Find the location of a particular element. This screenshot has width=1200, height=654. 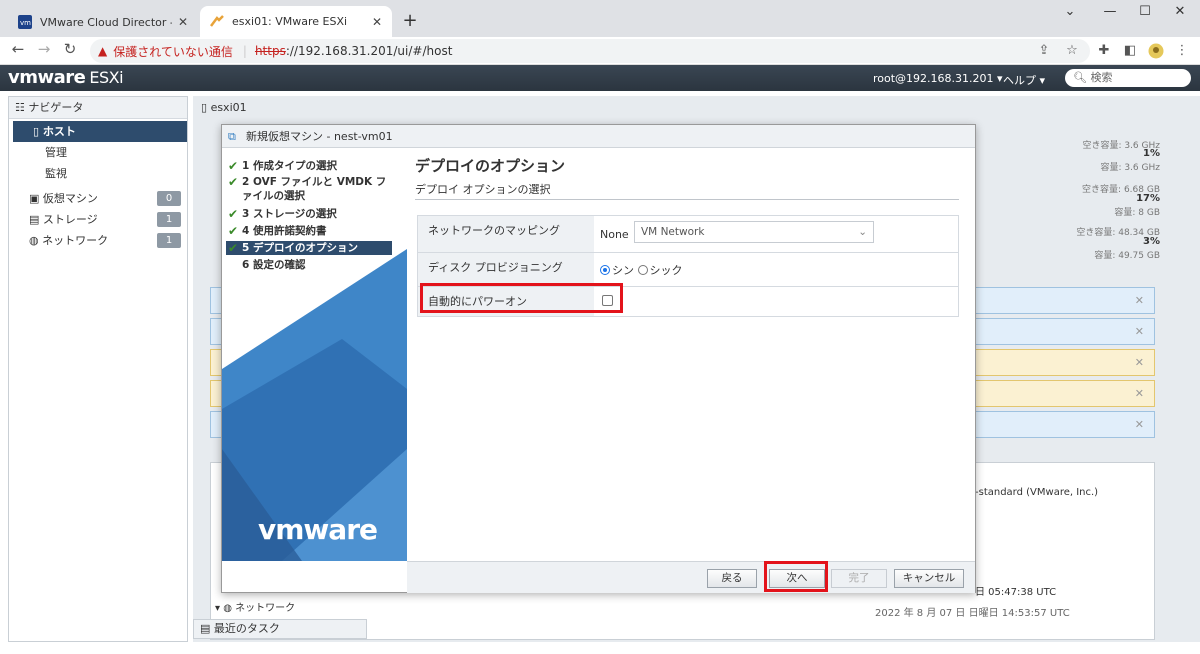

highlight-box-power-on is located at coordinates (521, 298).